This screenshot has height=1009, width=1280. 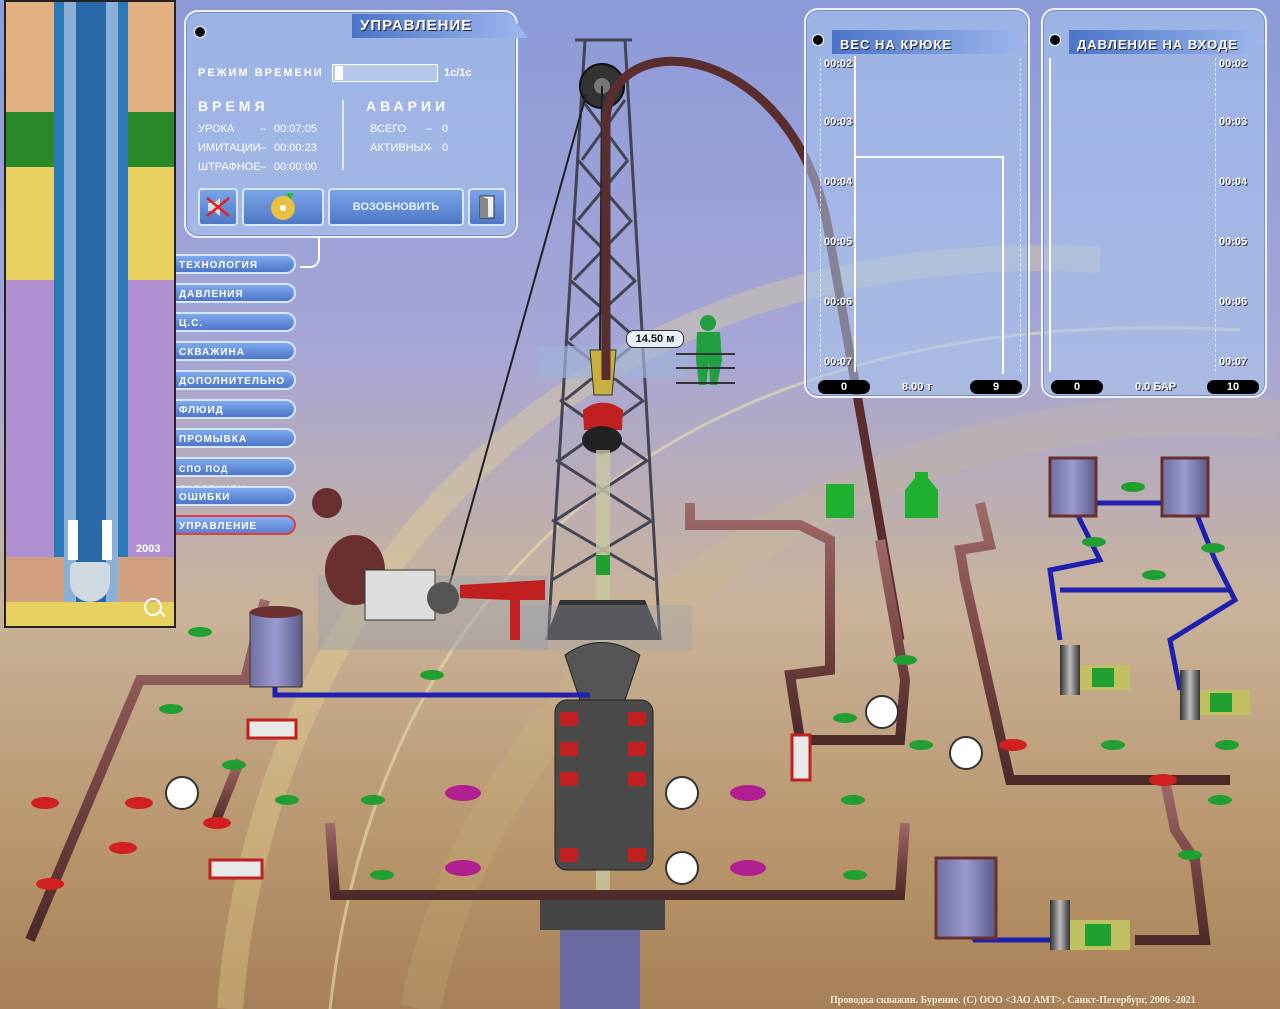 I want to click on pressure-time-3: 00:05, so click(x=1233, y=242).